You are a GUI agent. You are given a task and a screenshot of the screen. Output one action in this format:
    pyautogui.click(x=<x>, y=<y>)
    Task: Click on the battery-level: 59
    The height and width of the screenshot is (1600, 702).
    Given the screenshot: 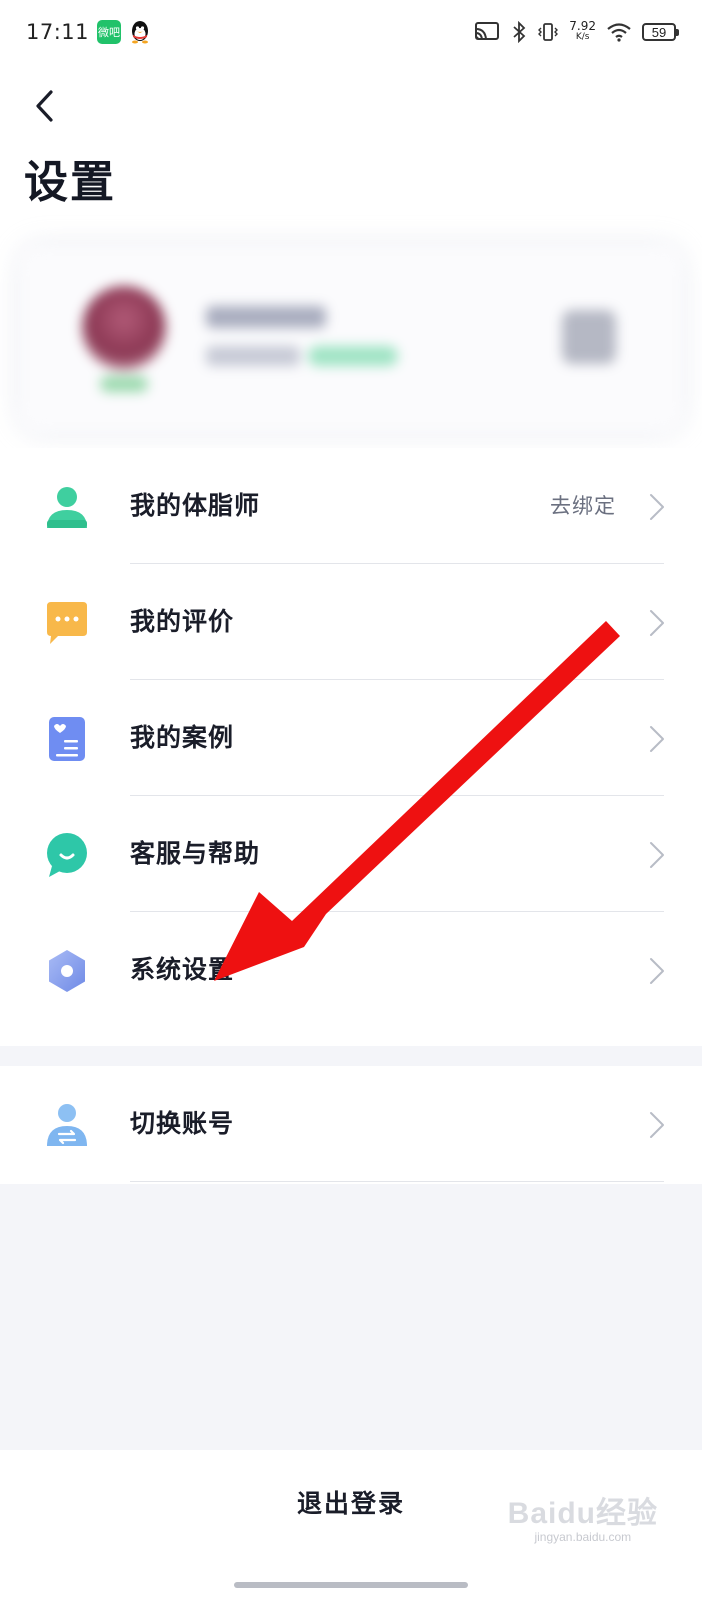 What is the action you would take?
    pyautogui.click(x=659, y=32)
    